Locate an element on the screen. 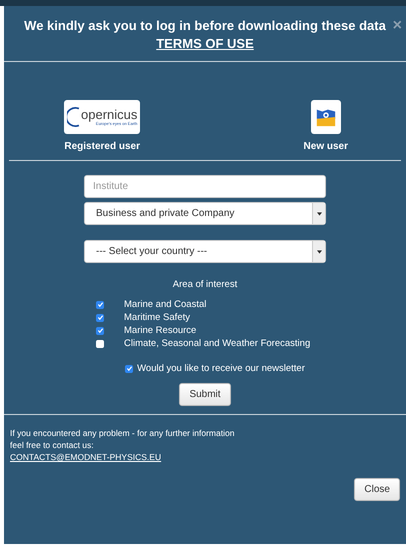  checkbox-label: Climate, Seasonal and Weather Forecasting is located at coordinates (217, 343).